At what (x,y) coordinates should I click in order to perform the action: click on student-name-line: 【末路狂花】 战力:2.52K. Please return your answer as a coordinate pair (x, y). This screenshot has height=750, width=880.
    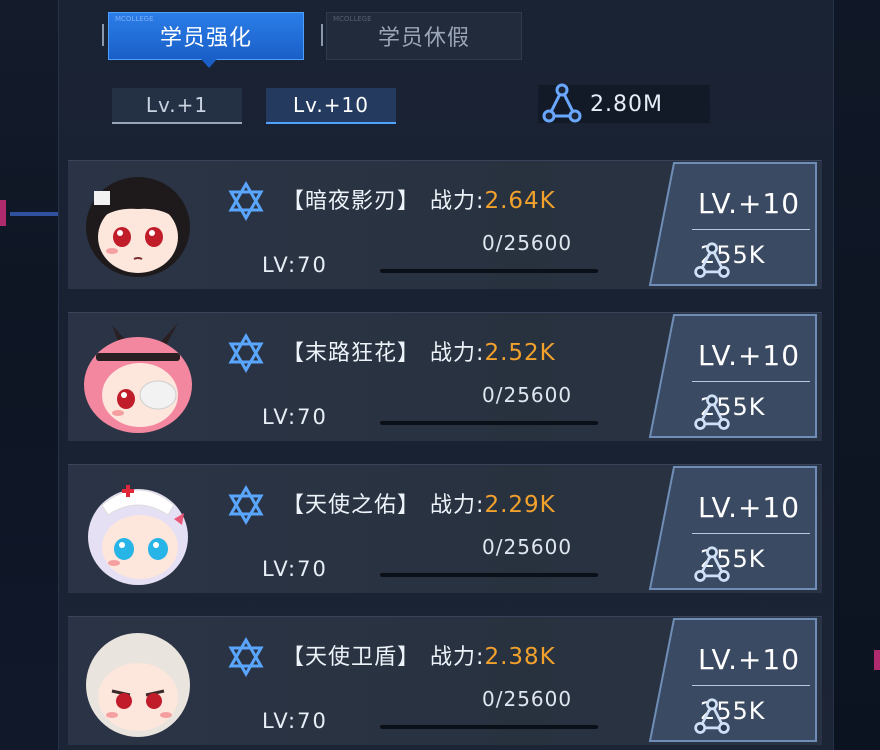
    Looking at the image, I should click on (419, 351).